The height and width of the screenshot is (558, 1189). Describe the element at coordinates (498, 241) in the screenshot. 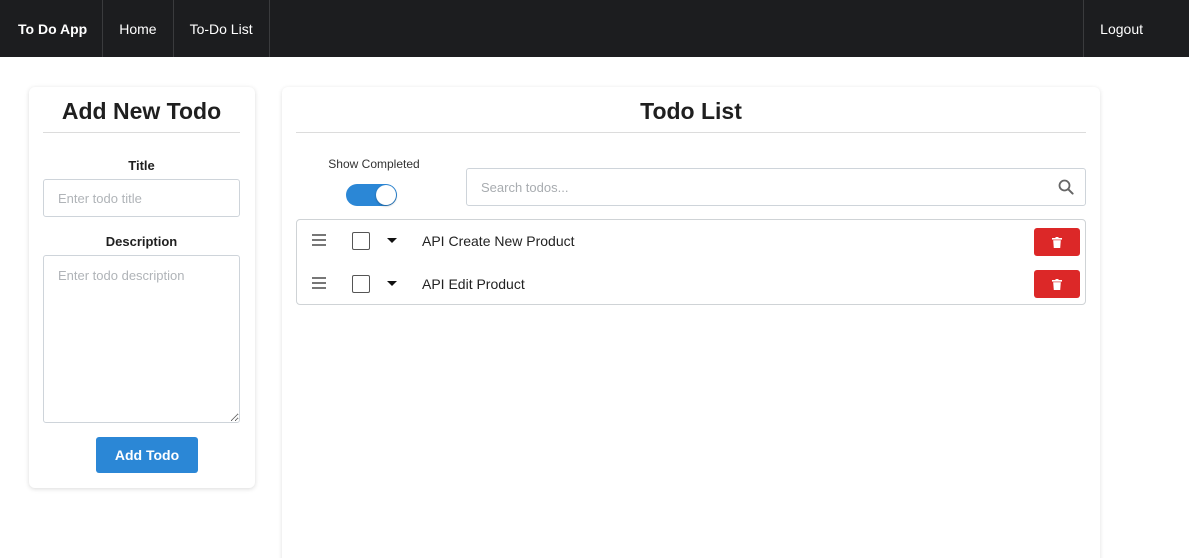

I see `todo-text: API Create New Product` at that location.